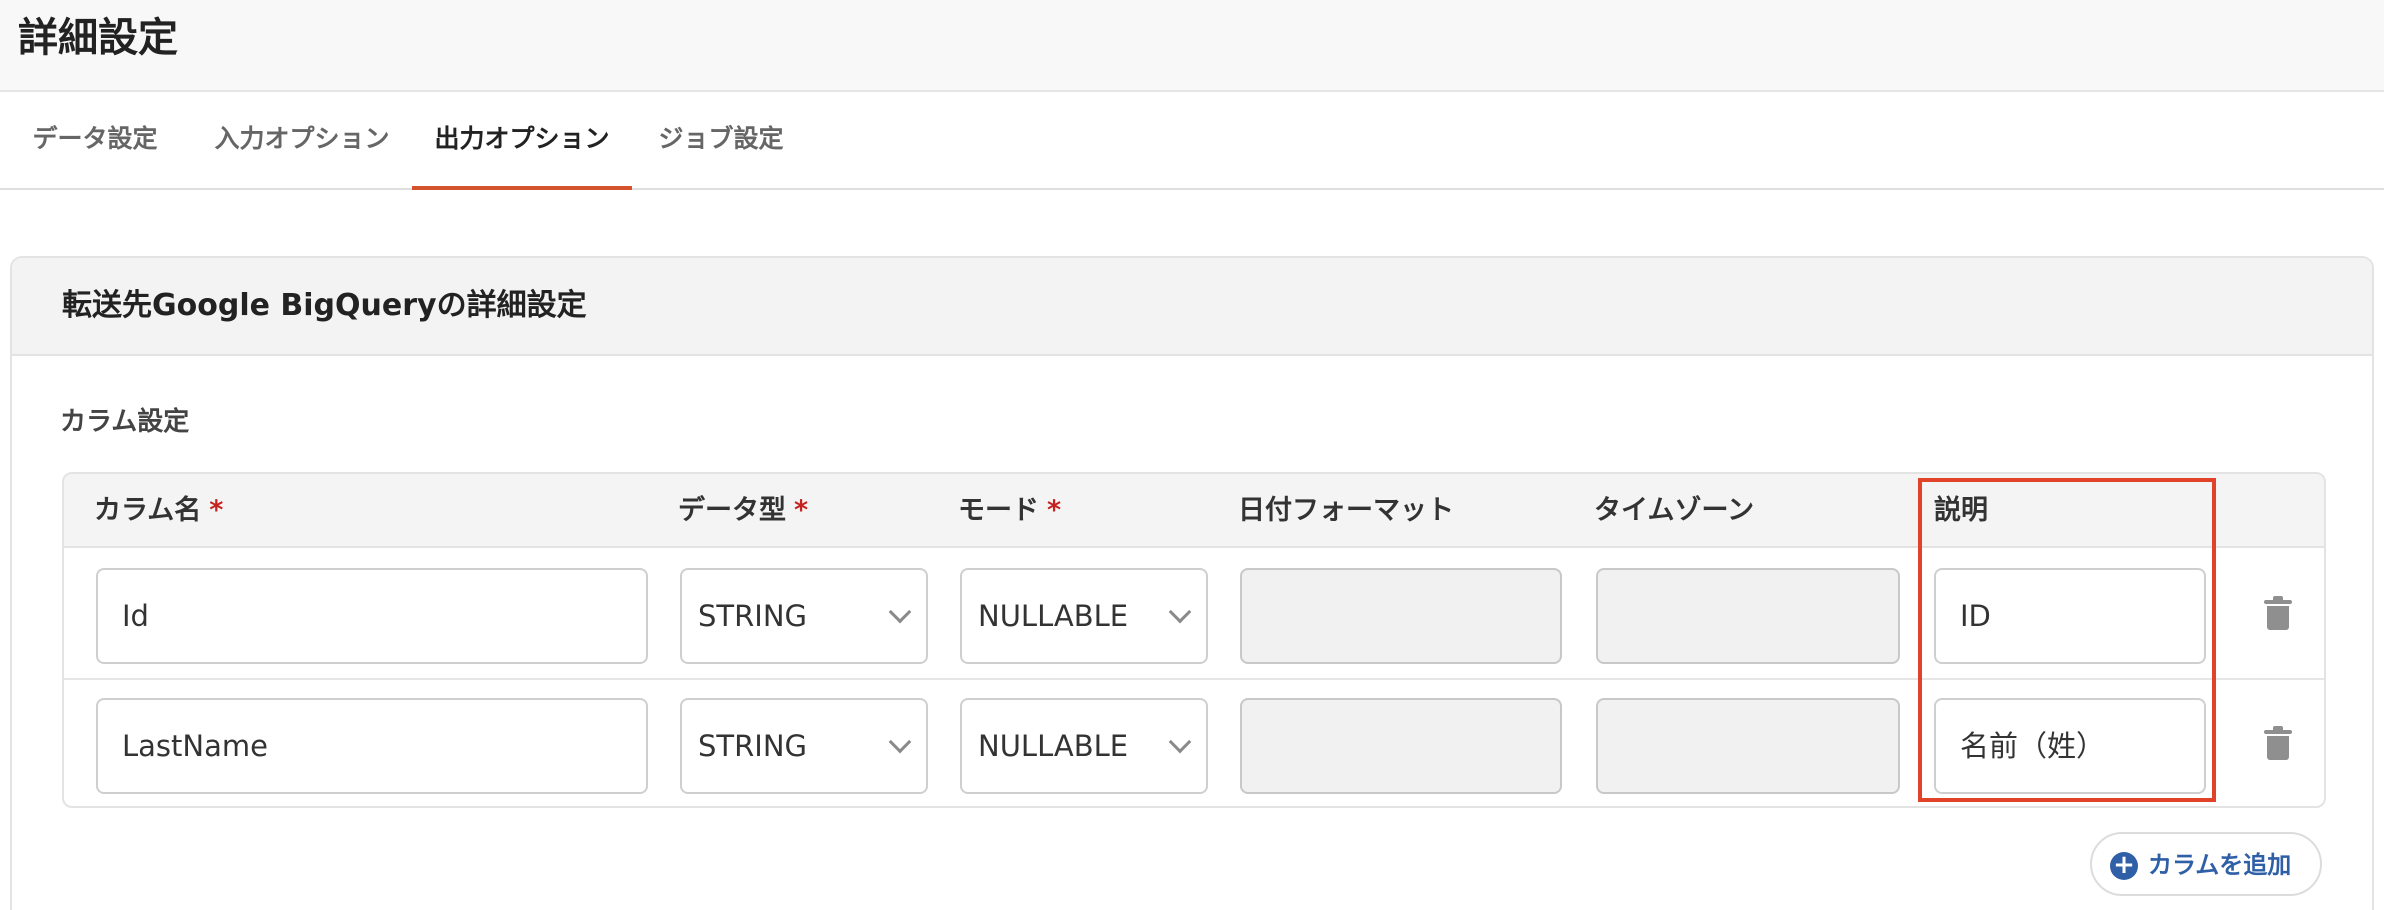 This screenshot has width=2384, height=910. I want to click on header-column-name: カラム名 *, so click(159, 510).